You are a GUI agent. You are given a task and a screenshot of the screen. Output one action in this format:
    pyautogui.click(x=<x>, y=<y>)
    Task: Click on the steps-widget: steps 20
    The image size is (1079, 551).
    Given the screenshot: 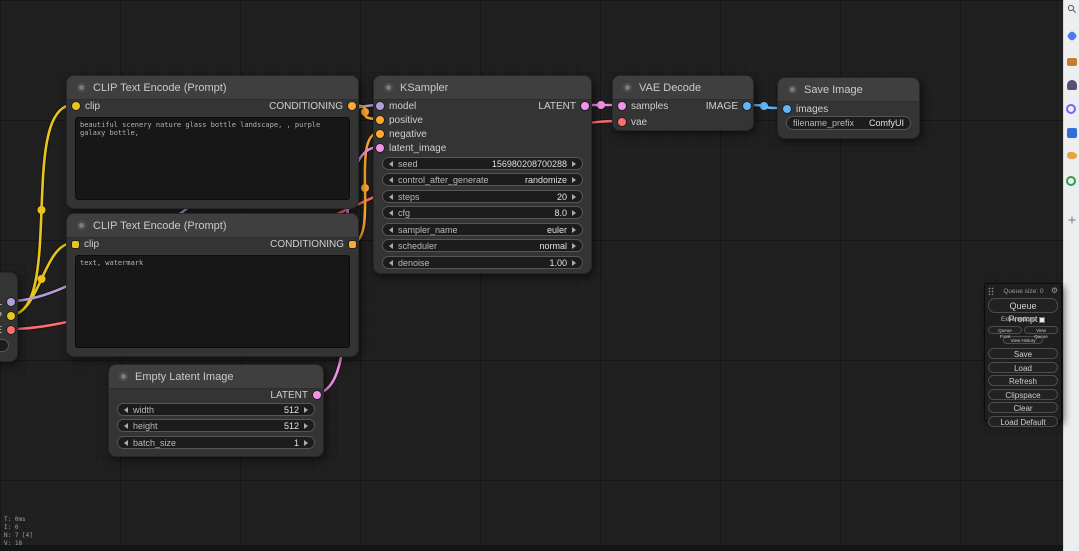 What is the action you would take?
    pyautogui.click(x=482, y=196)
    